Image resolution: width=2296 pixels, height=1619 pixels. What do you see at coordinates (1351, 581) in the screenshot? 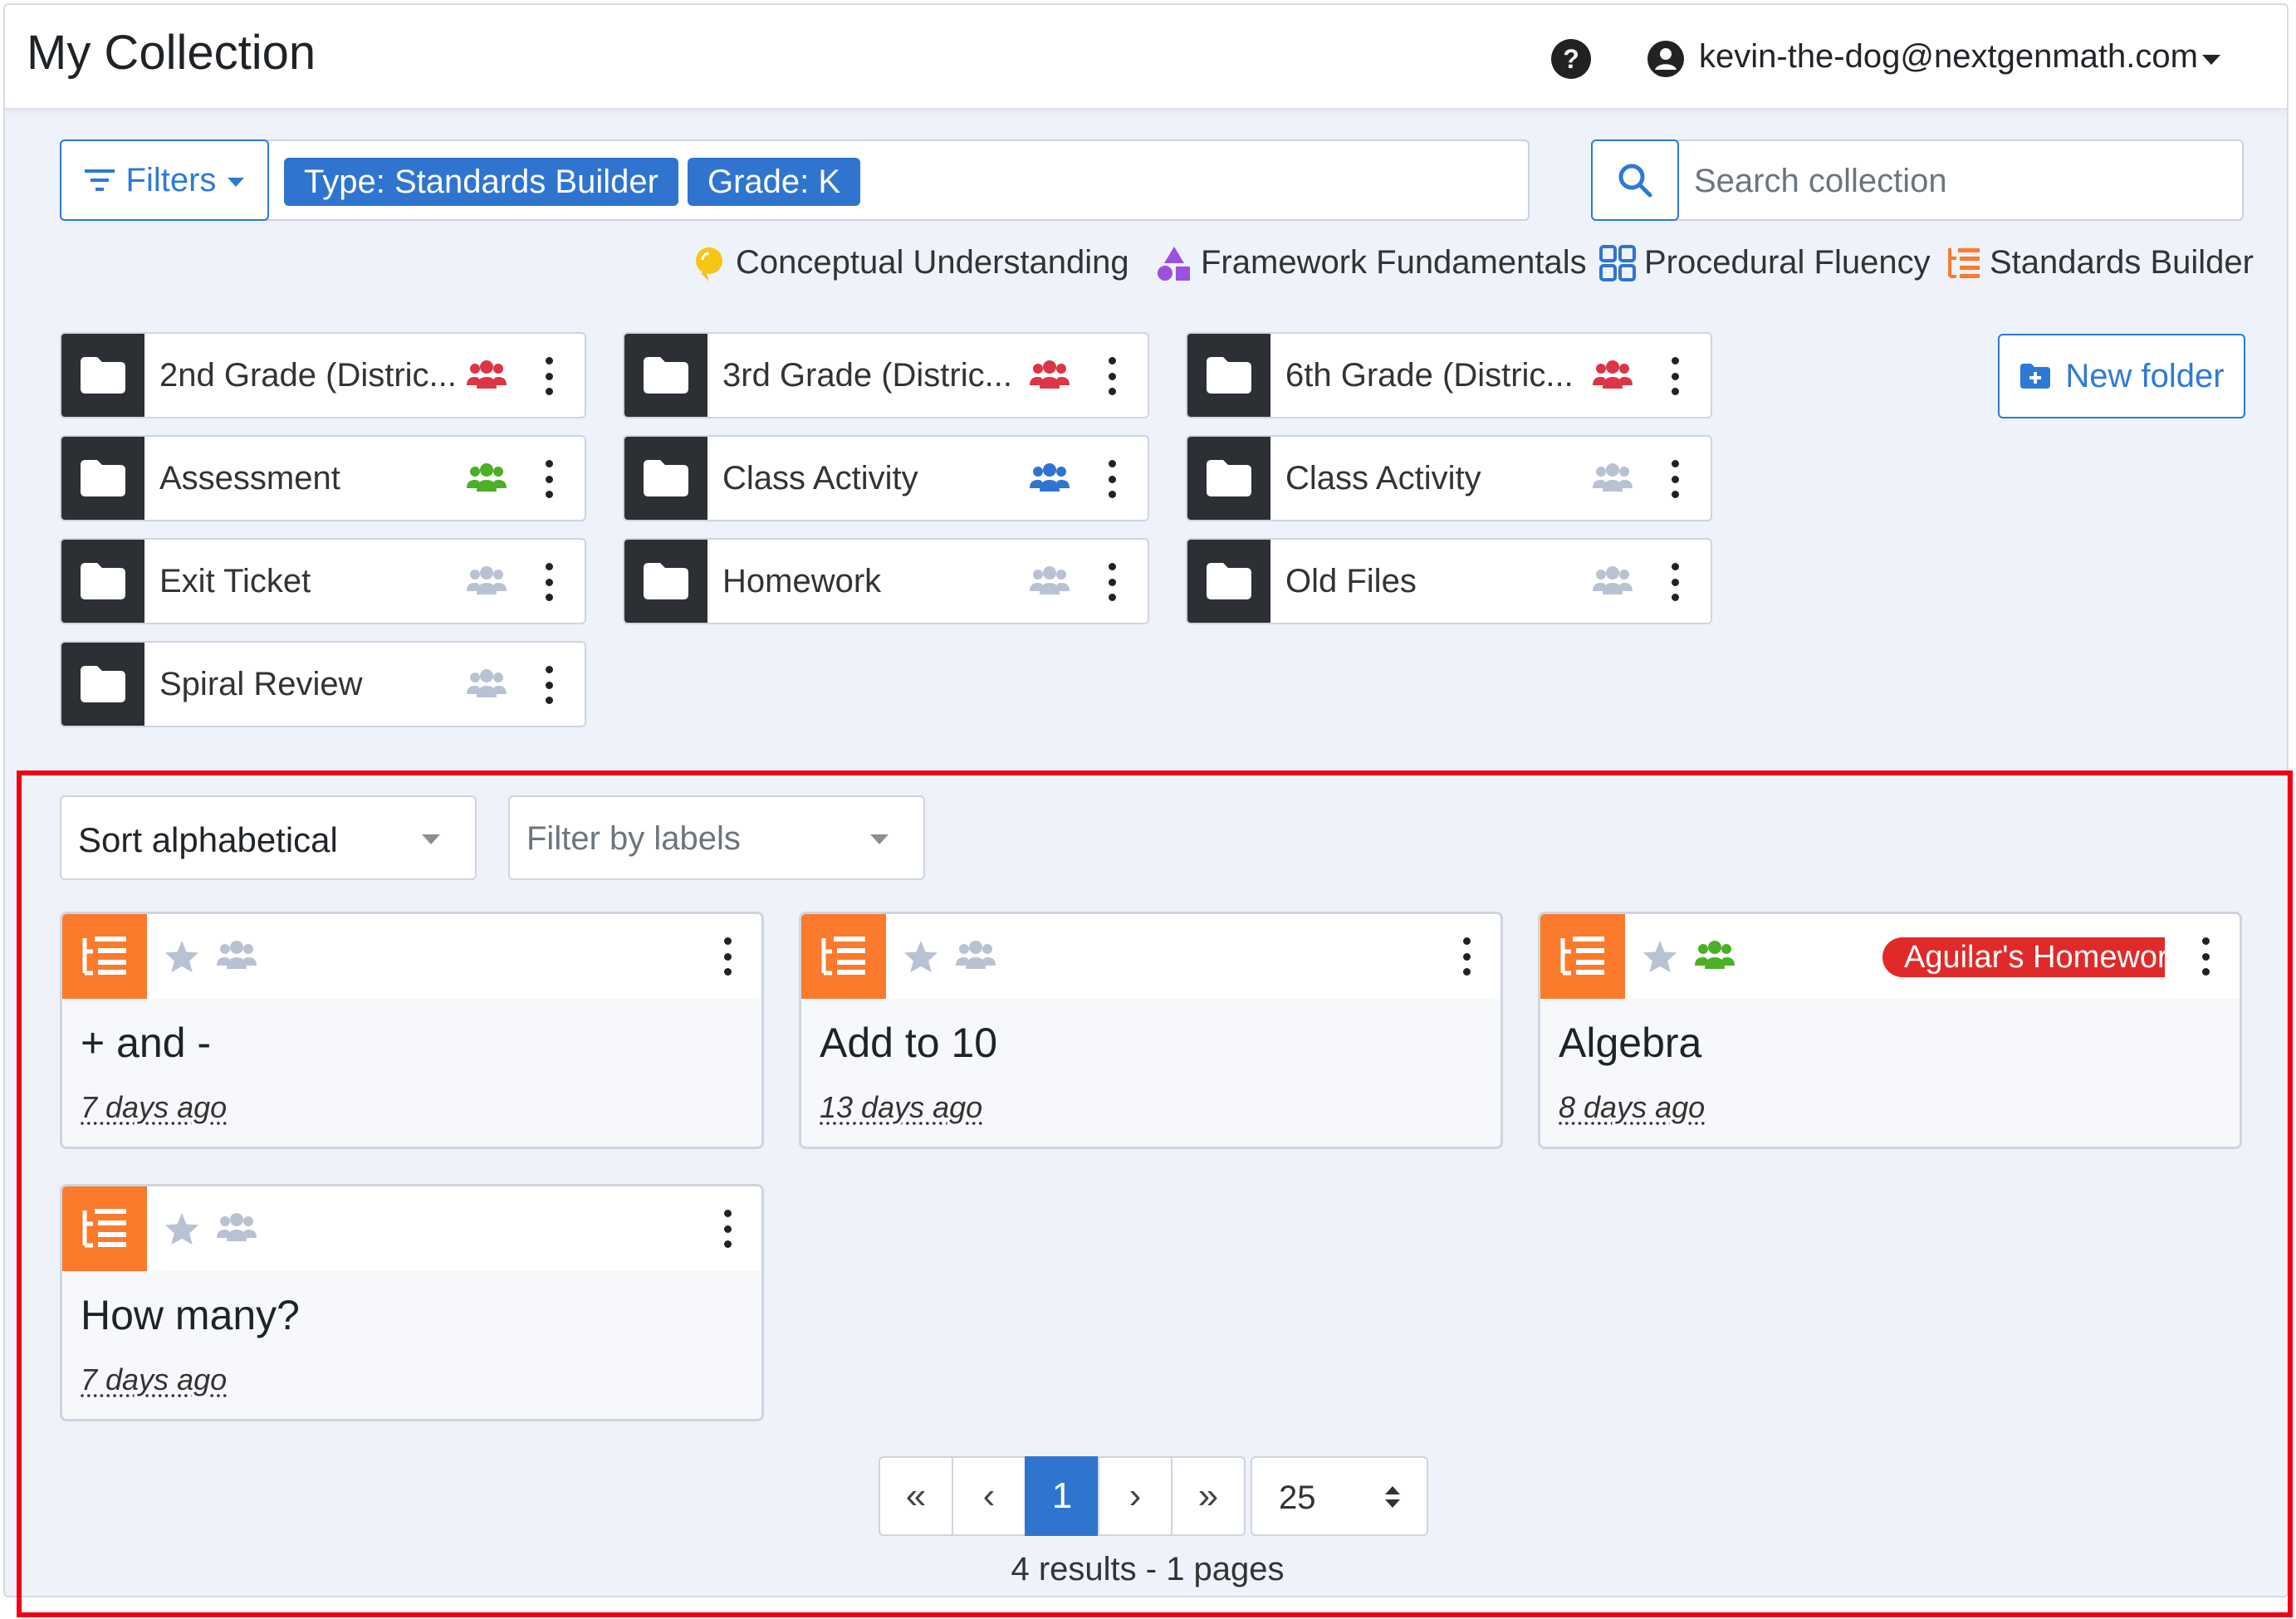
I see `folder-name: Old Files` at bounding box center [1351, 581].